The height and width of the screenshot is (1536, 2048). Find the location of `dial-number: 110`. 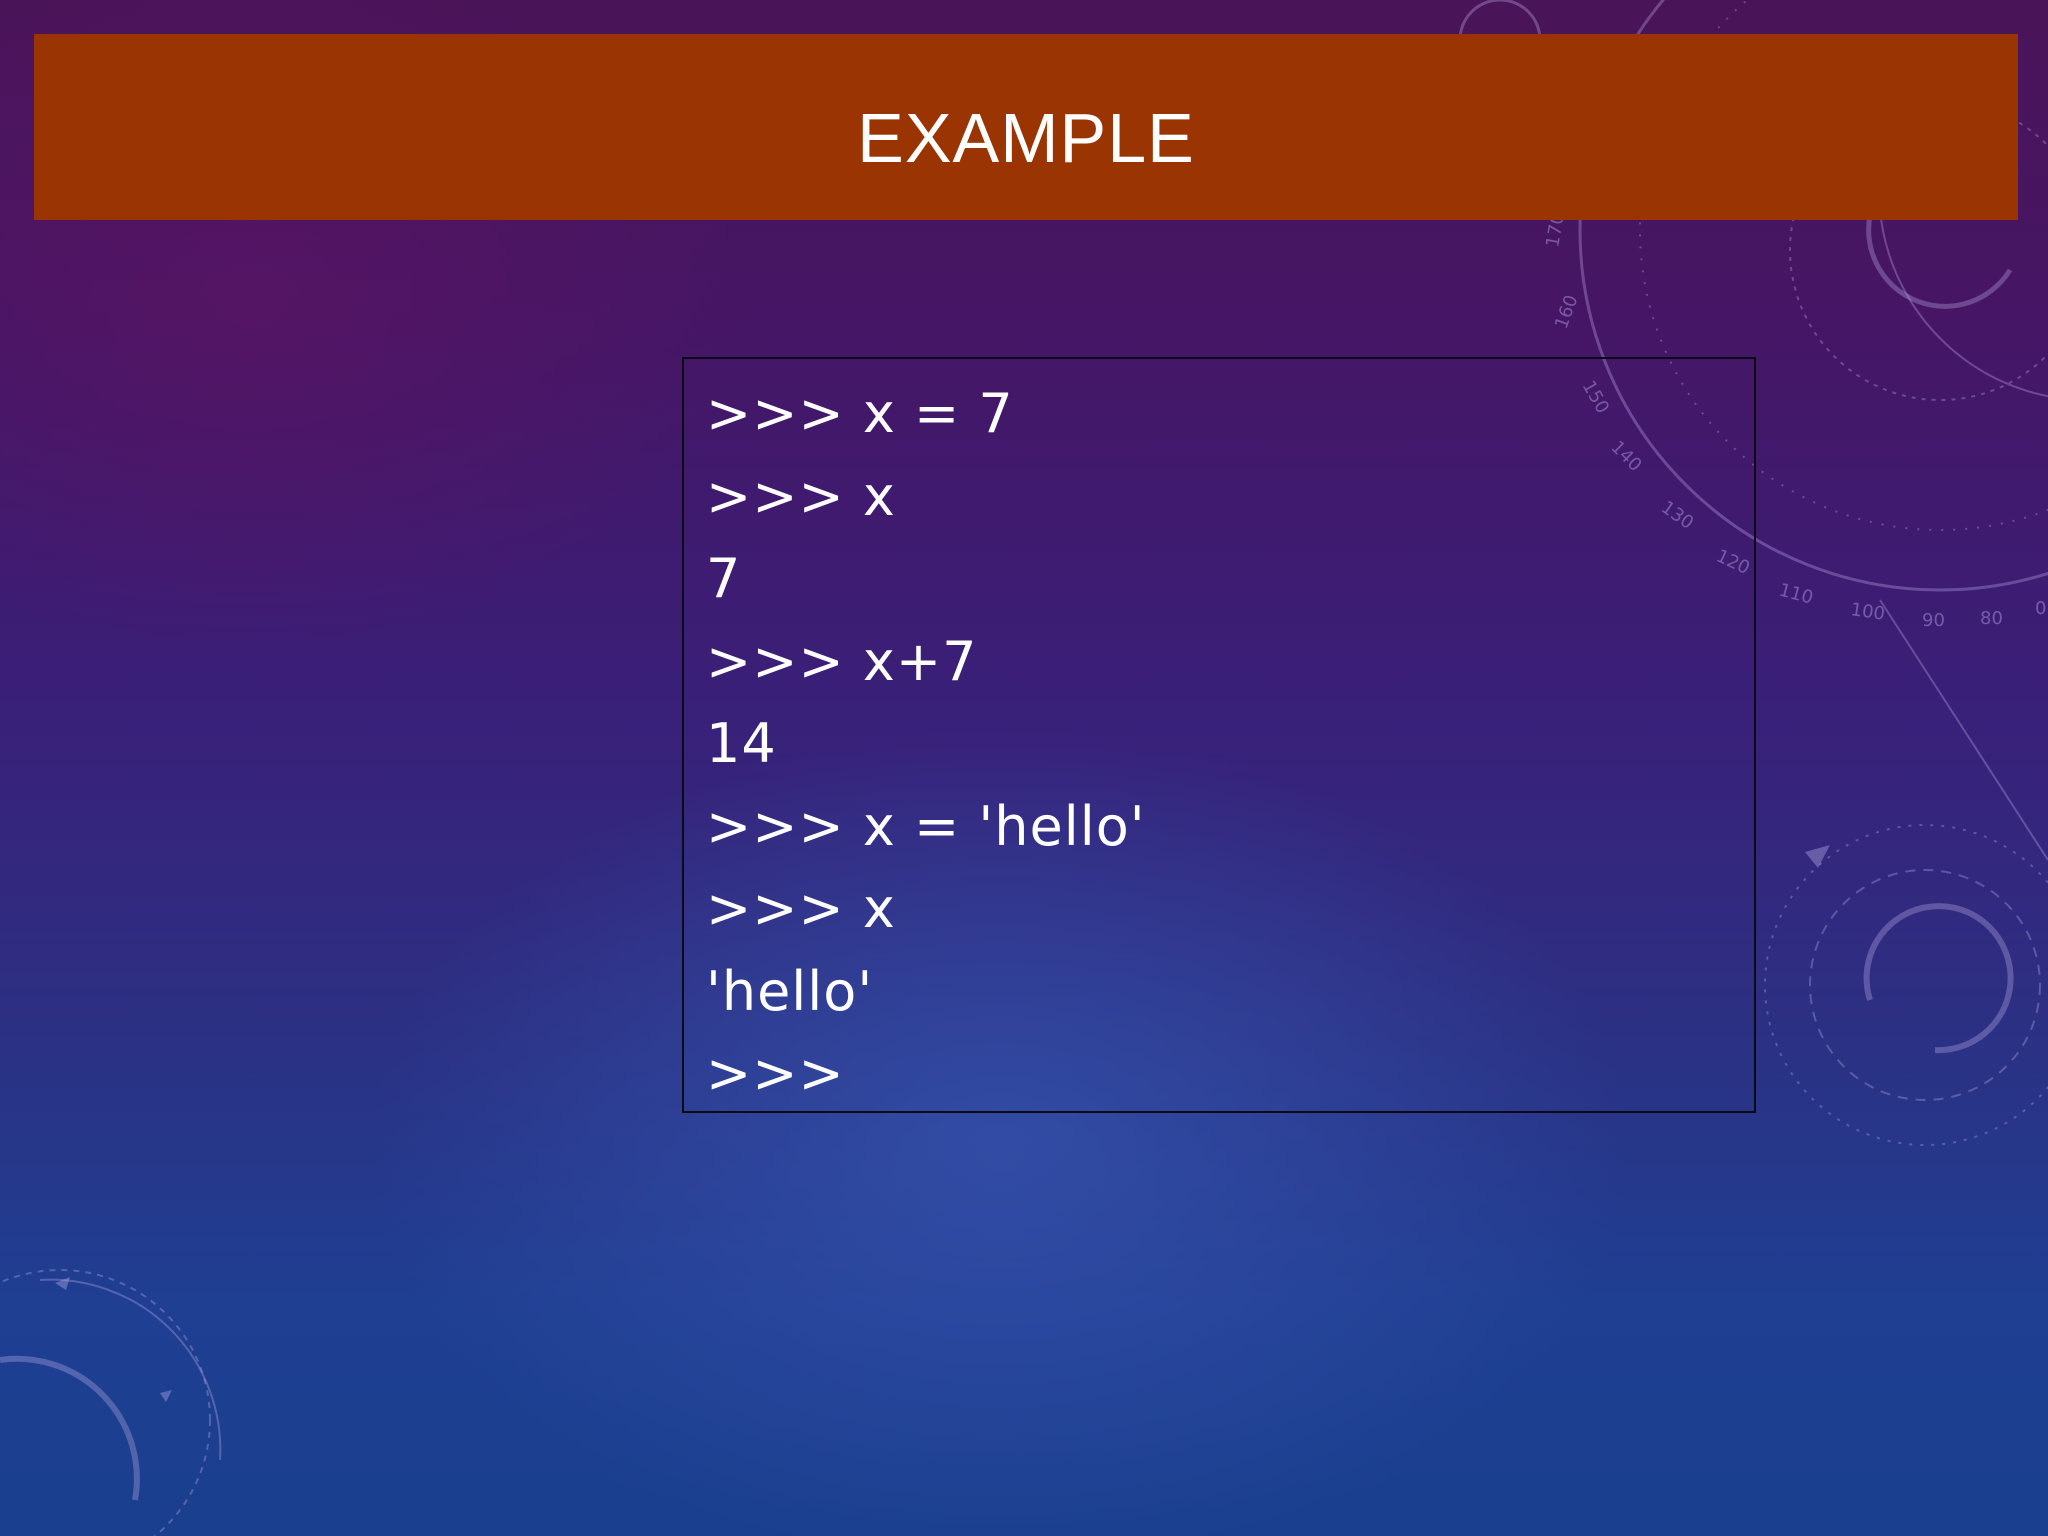

dial-number: 110 is located at coordinates (1796, 594).